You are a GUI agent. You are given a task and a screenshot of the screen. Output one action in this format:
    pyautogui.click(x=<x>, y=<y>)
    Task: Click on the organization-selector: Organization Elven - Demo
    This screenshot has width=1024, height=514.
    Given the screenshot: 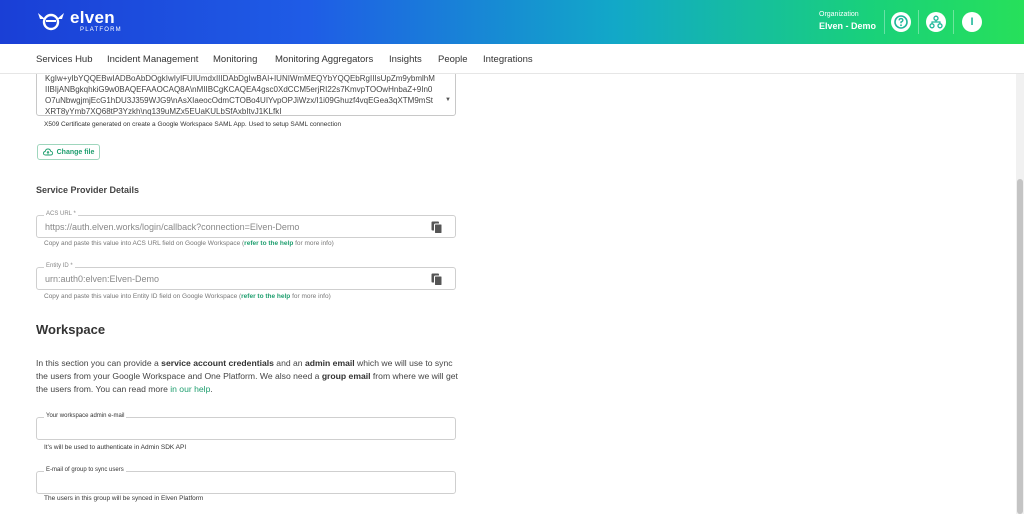 What is the action you would take?
    pyautogui.click(x=847, y=21)
    